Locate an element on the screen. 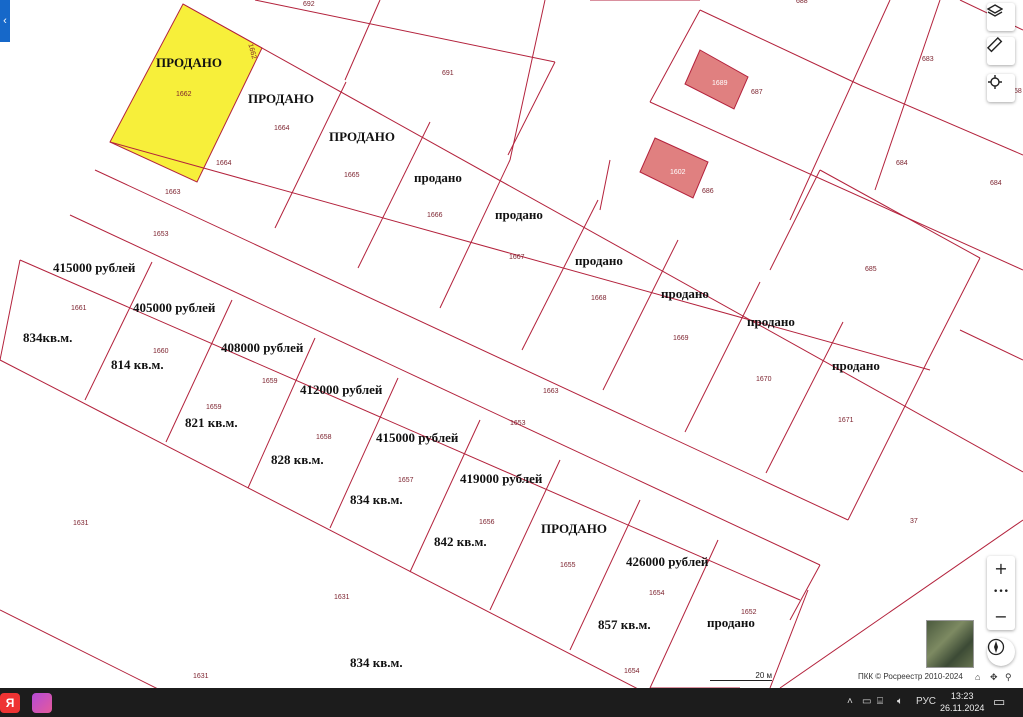  parcel-number: 688 is located at coordinates (802, 2).